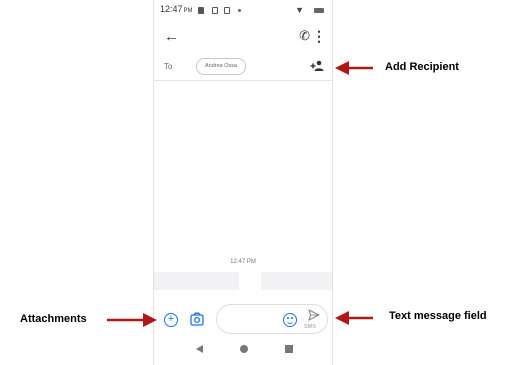  What do you see at coordinates (197, 319) in the screenshot?
I see `gallery-icon` at bounding box center [197, 319].